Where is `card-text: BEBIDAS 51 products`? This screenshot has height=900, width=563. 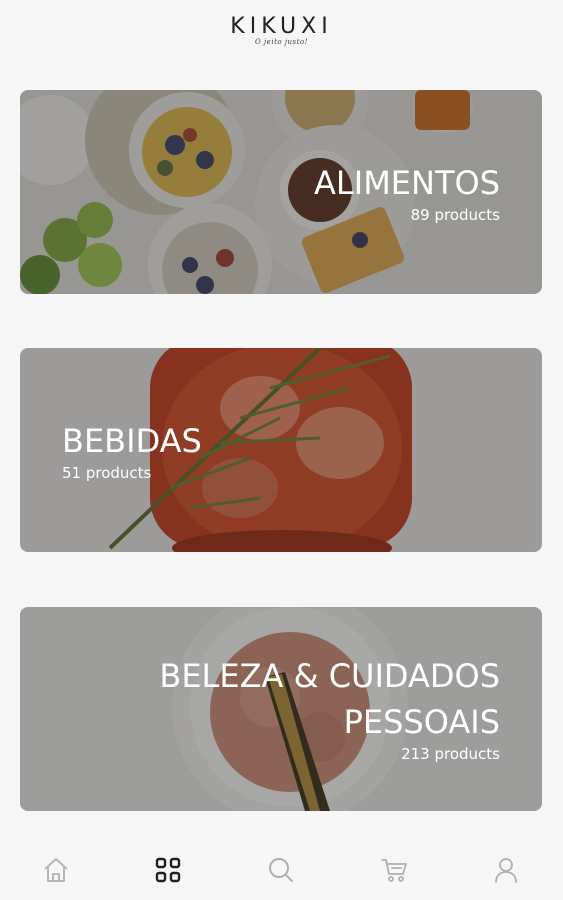
card-text: BEBIDAS 51 products is located at coordinates (132, 450).